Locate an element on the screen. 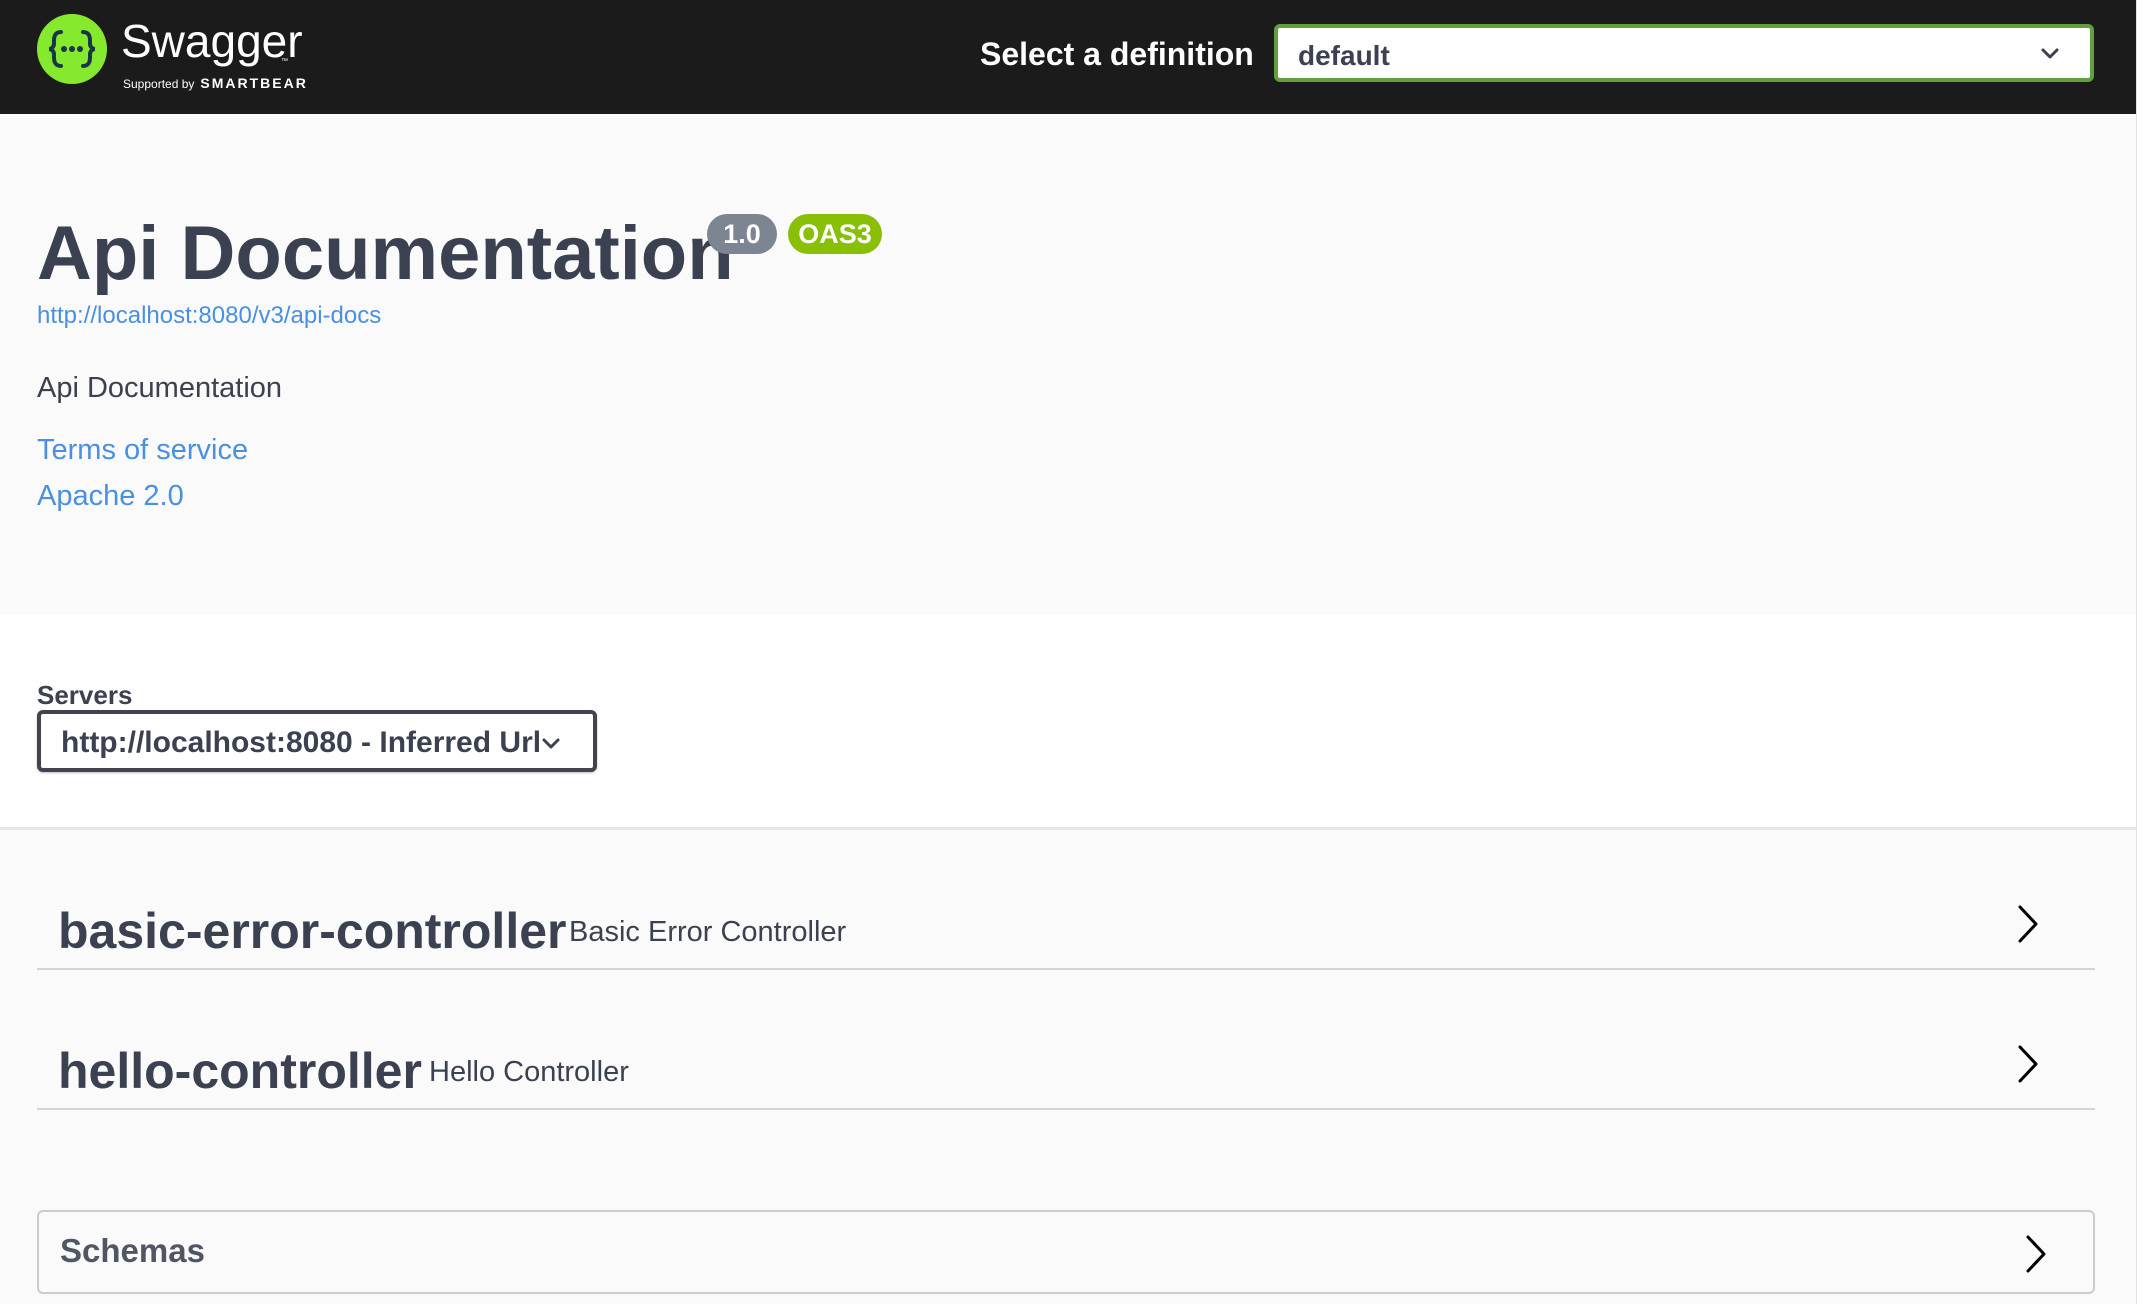 This screenshot has height=1304, width=2148. window-edge is located at coordinates (2142, 652).